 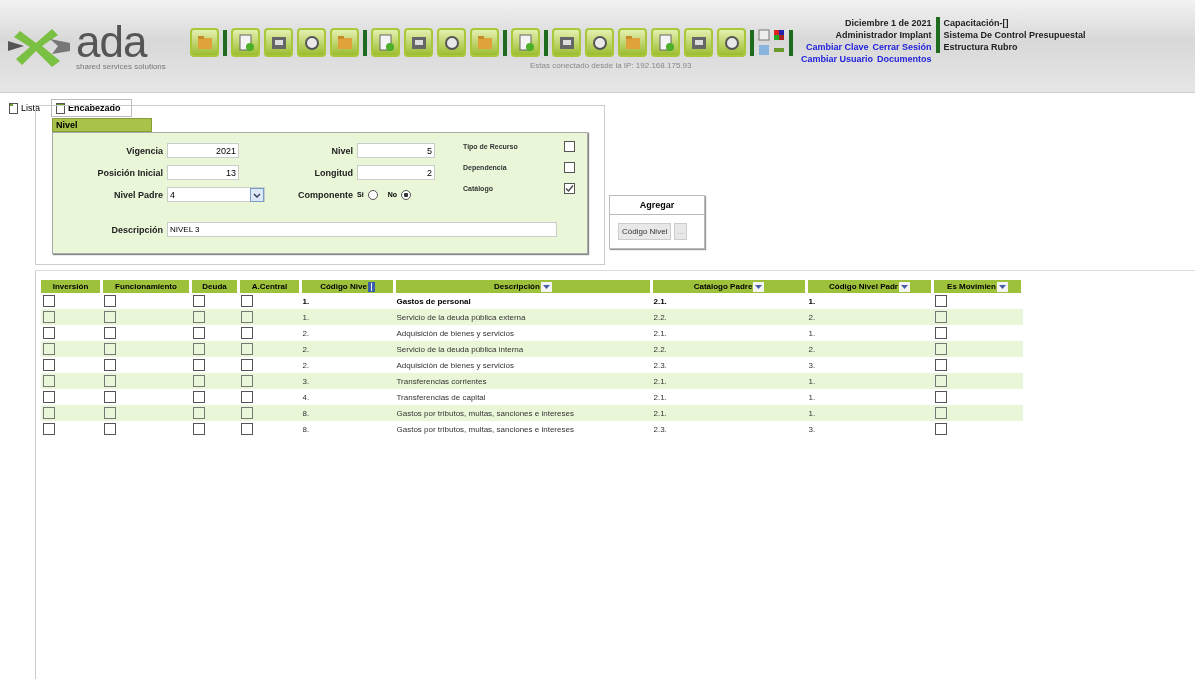 I want to click on table-row: 8. Gastos por tributos, multas, sanciones e intereses 2.1. 1., so click(x=532, y=413).